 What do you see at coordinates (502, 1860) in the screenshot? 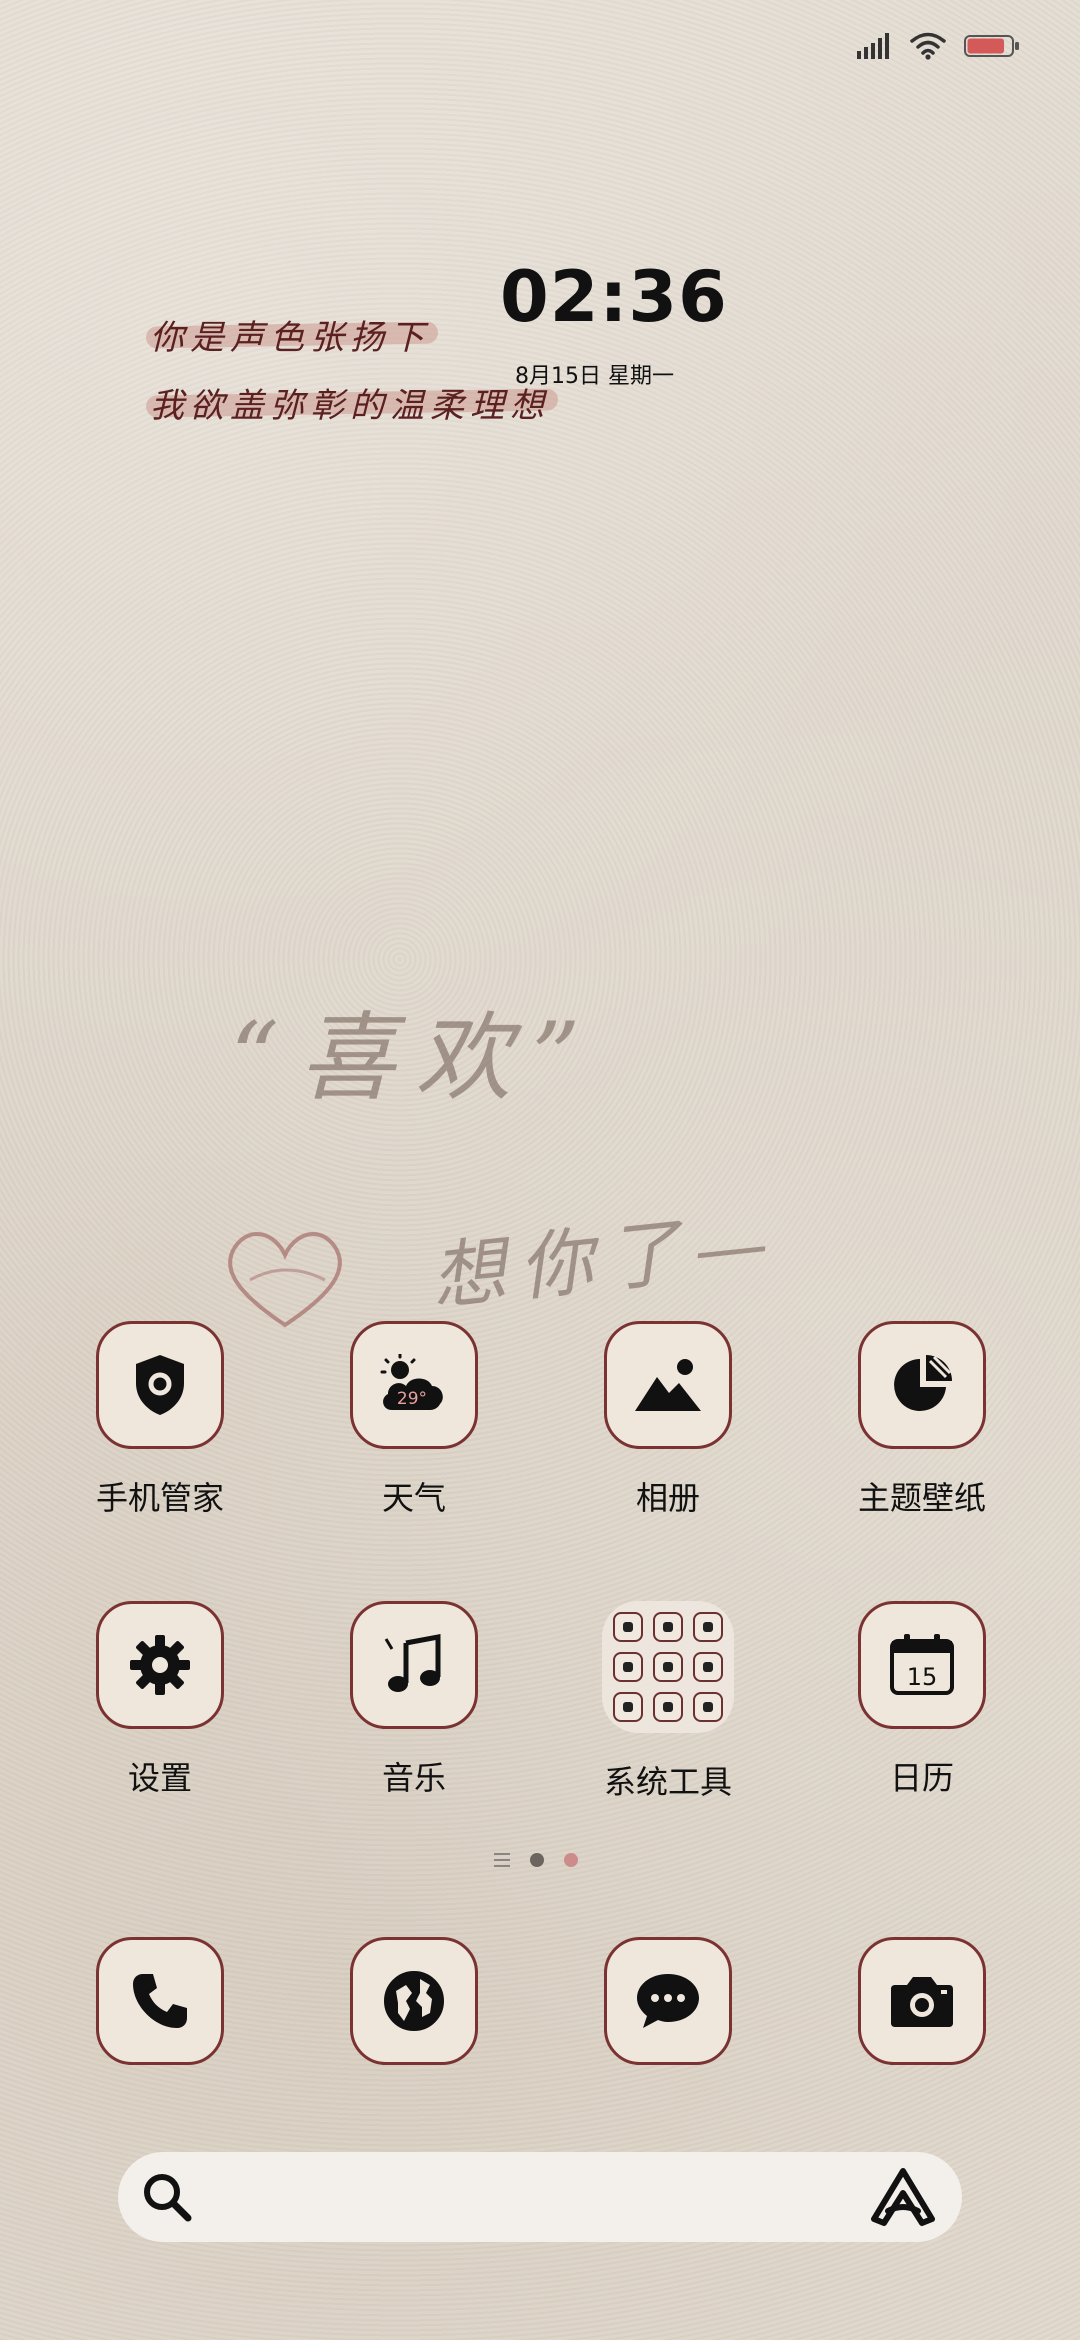
I see `page-indicator-menu-icon` at bounding box center [502, 1860].